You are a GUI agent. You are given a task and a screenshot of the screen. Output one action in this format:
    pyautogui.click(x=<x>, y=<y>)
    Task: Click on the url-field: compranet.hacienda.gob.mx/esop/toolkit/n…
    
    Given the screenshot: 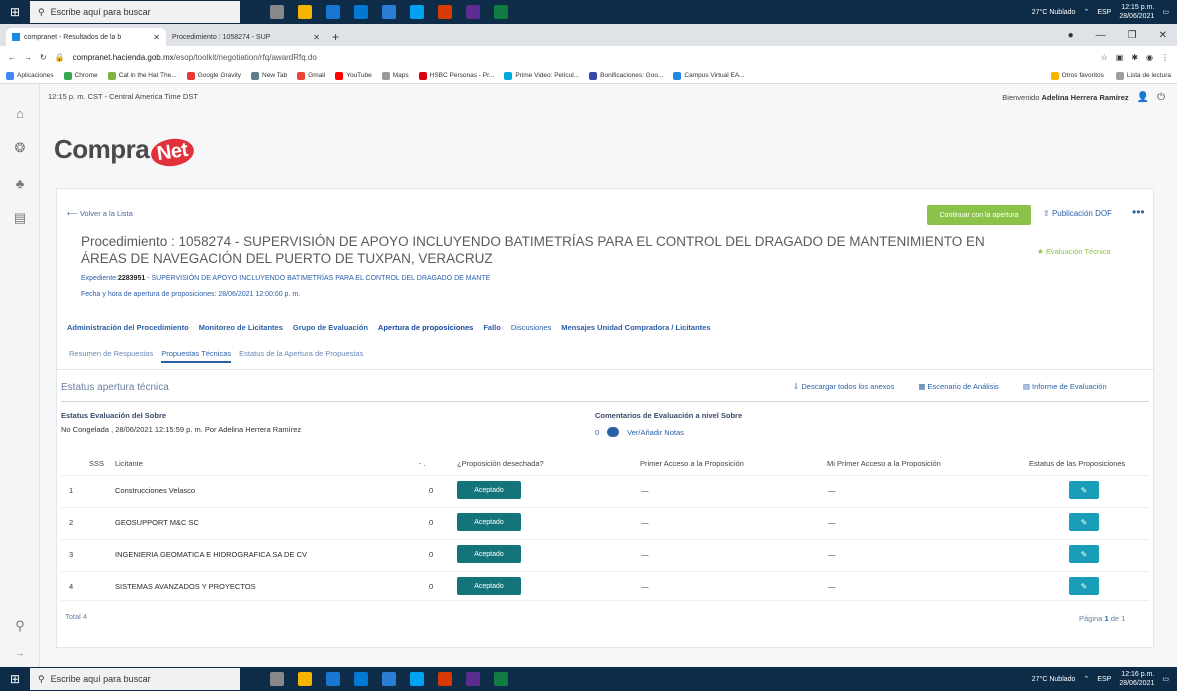 What is the action you would take?
    pyautogui.click(x=583, y=57)
    